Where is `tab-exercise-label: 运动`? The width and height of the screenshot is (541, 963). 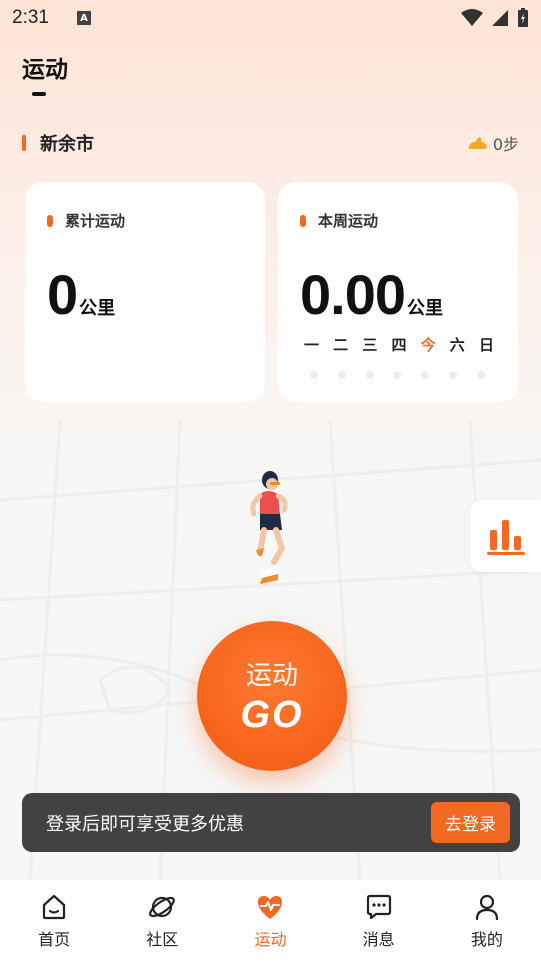
tab-exercise-label: 运动 is located at coordinates (270, 939).